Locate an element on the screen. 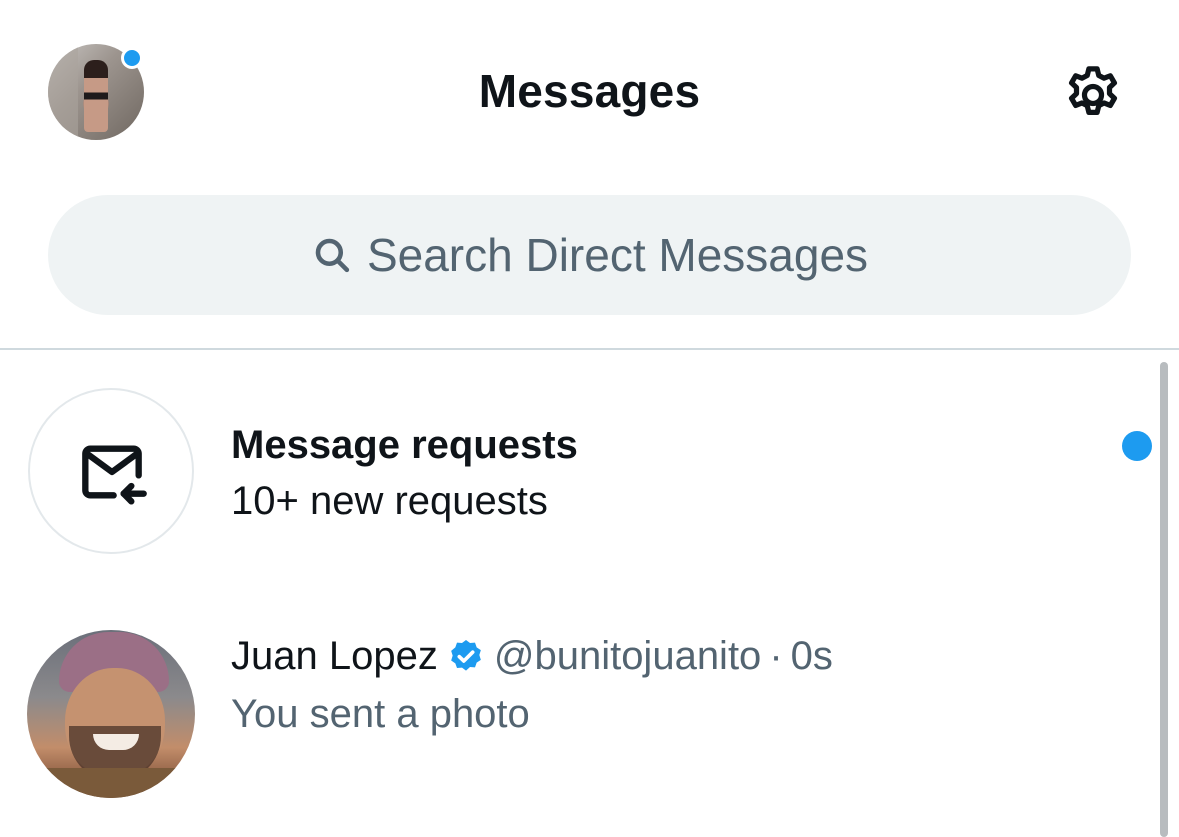 This screenshot has width=1179, height=837. page-title: Messages is located at coordinates (589, 91).